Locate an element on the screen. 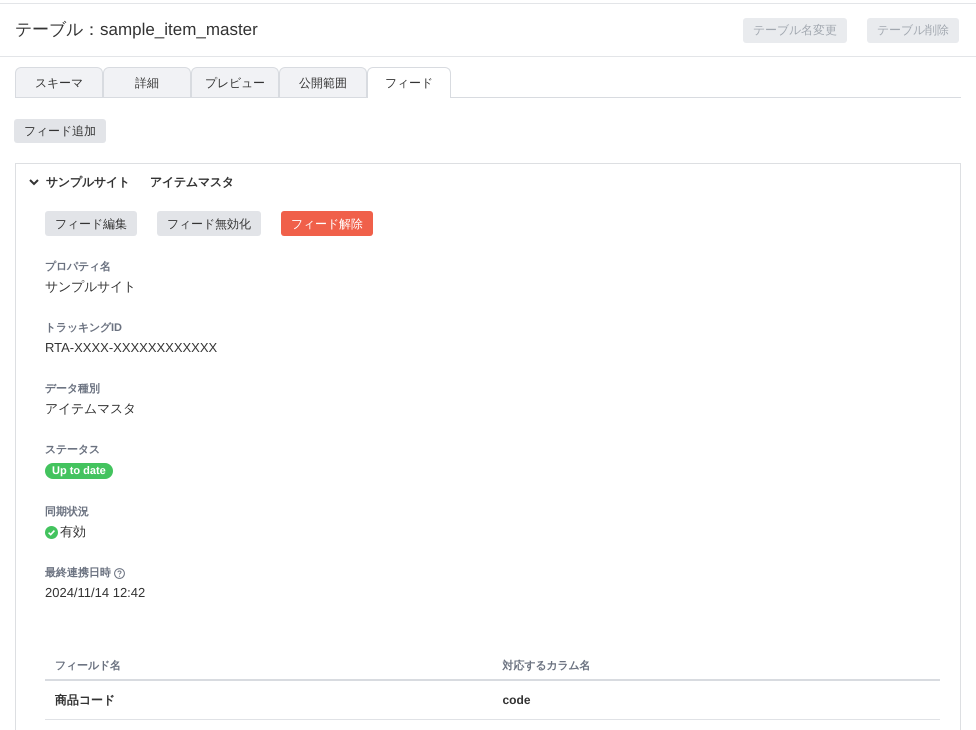  field-label: データ種別 is located at coordinates (72, 389).